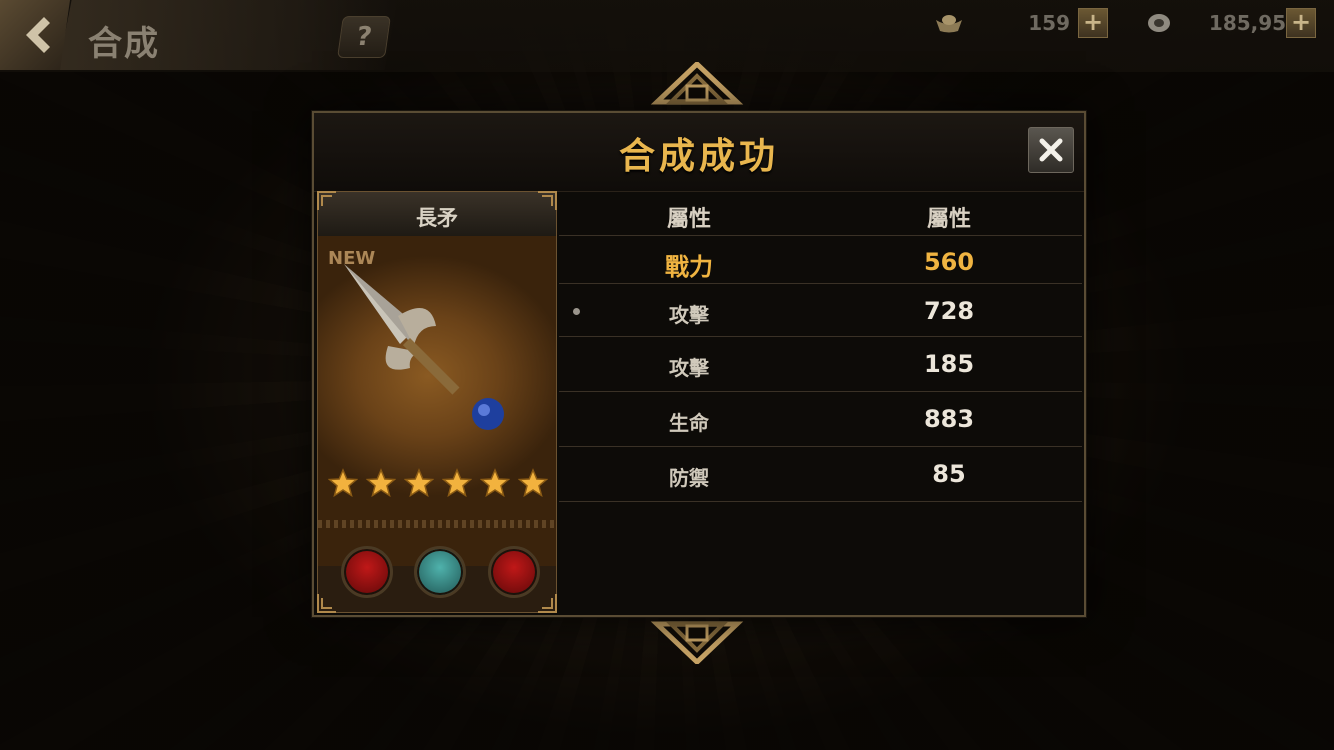 This screenshot has height=750, width=1334. What do you see at coordinates (949, 419) in the screenshot?
I see `stat-value: 883` at bounding box center [949, 419].